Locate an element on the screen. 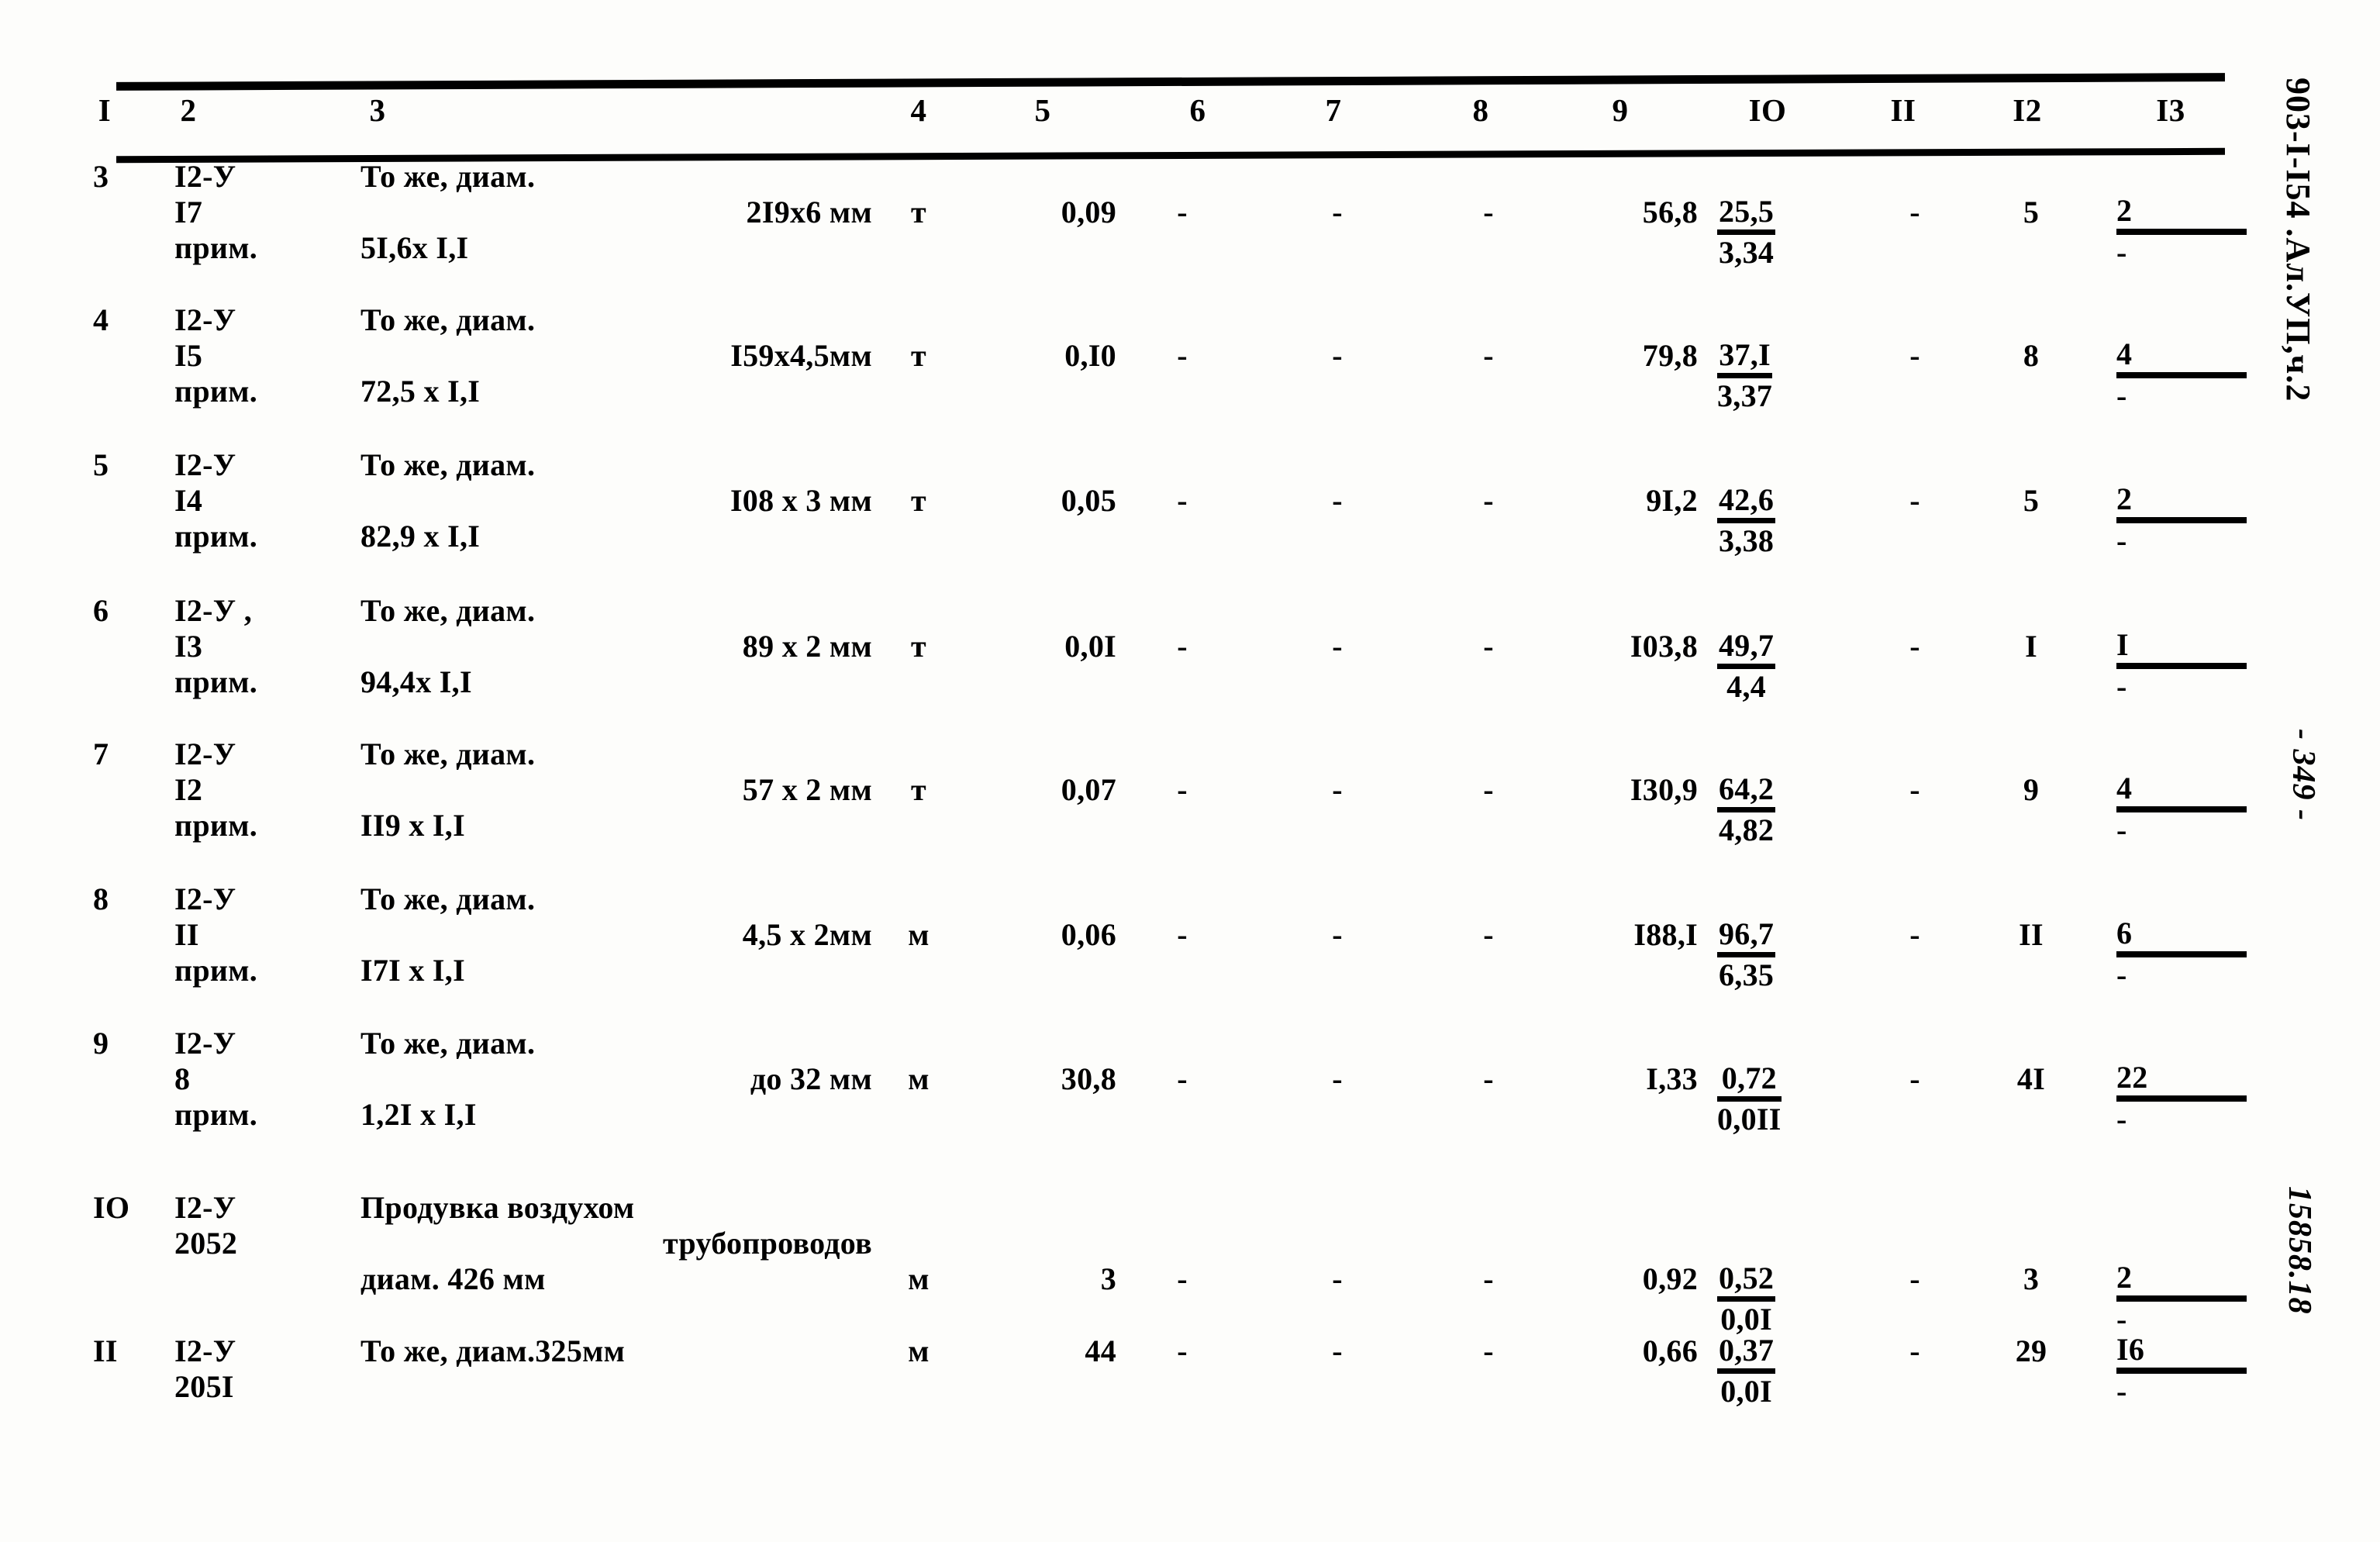  row-col9-value: 56,8 is located at coordinates (1670, 212).